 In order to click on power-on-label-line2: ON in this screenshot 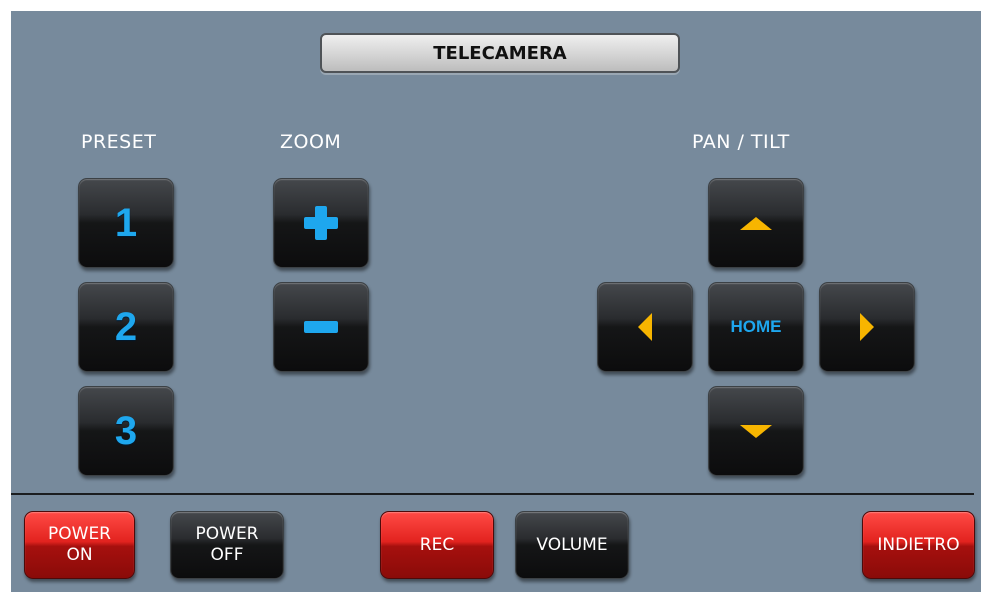, I will do `click(79, 555)`.